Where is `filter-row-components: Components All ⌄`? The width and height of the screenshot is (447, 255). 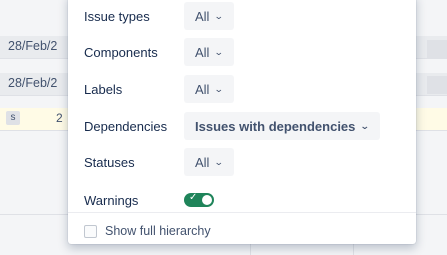
filter-row-components: Components All ⌄ is located at coordinates (245, 52).